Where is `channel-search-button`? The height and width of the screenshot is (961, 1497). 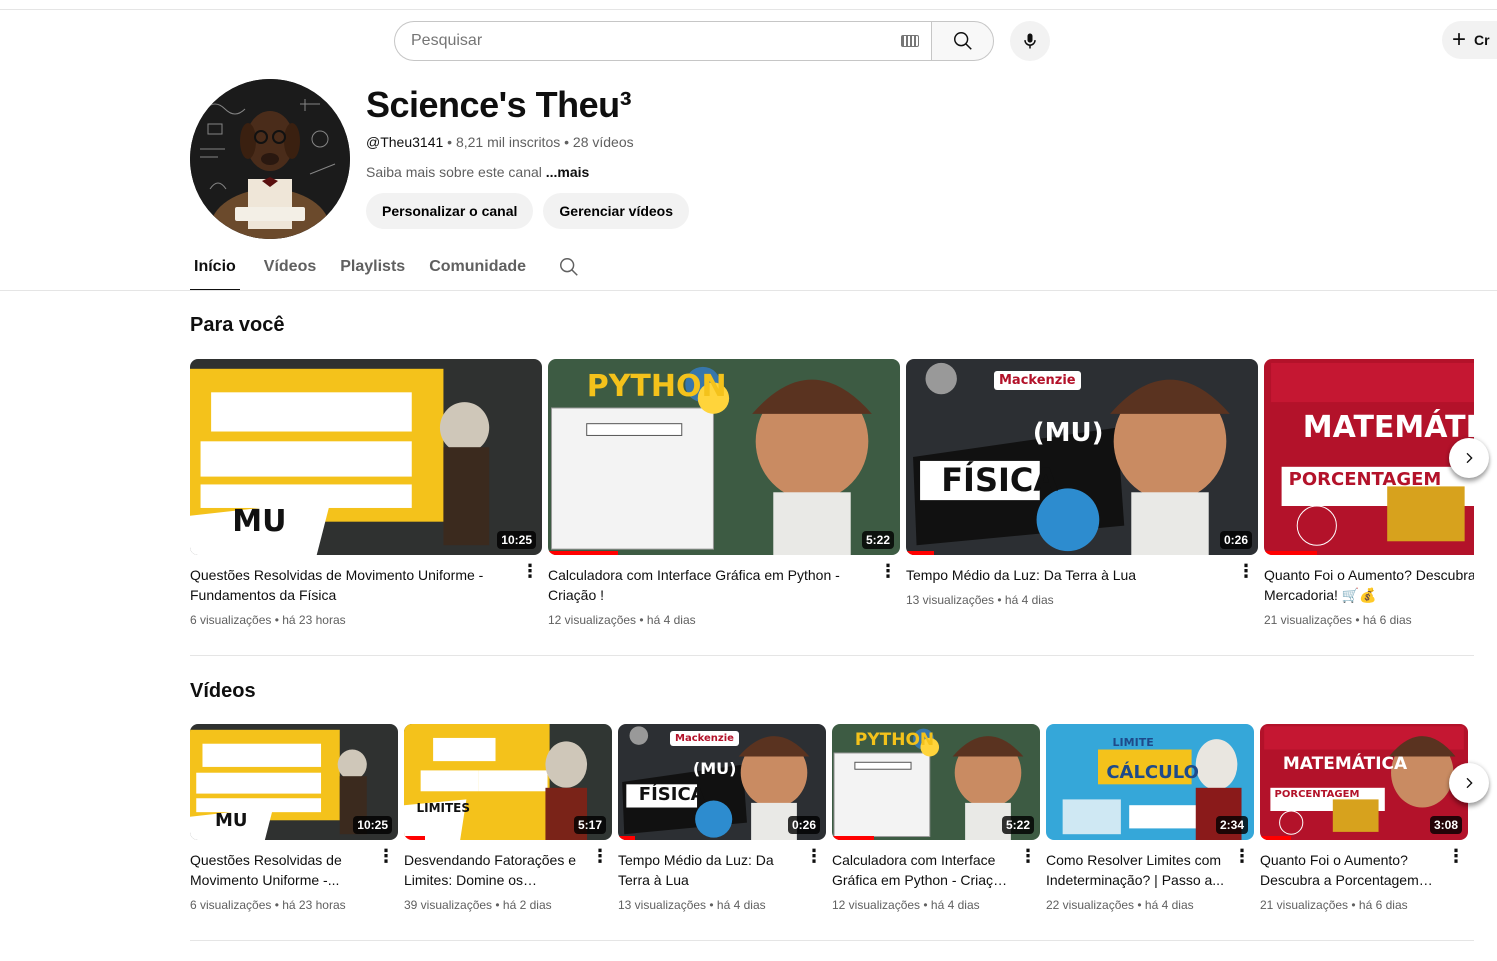
channel-search-button is located at coordinates (569, 269).